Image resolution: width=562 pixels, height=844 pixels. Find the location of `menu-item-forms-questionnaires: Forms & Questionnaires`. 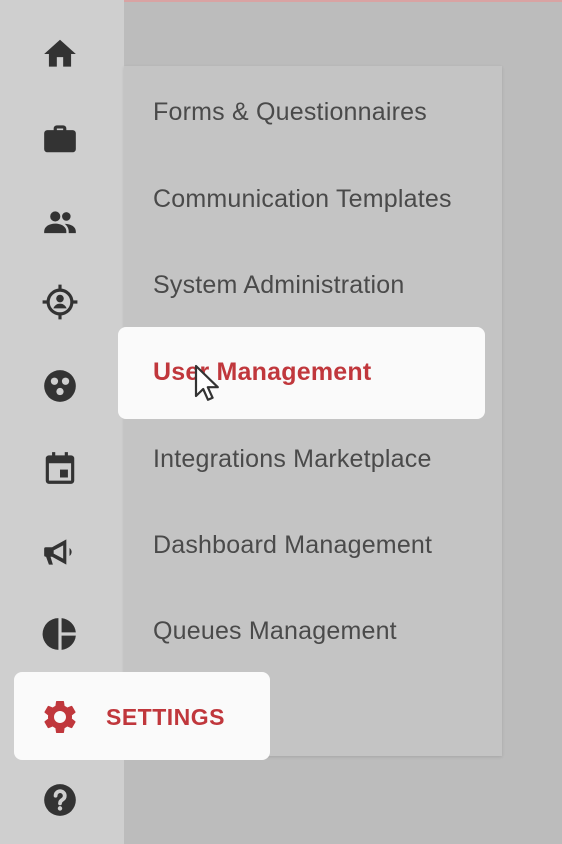

menu-item-forms-questionnaires: Forms & Questionnaires is located at coordinates (290, 112).